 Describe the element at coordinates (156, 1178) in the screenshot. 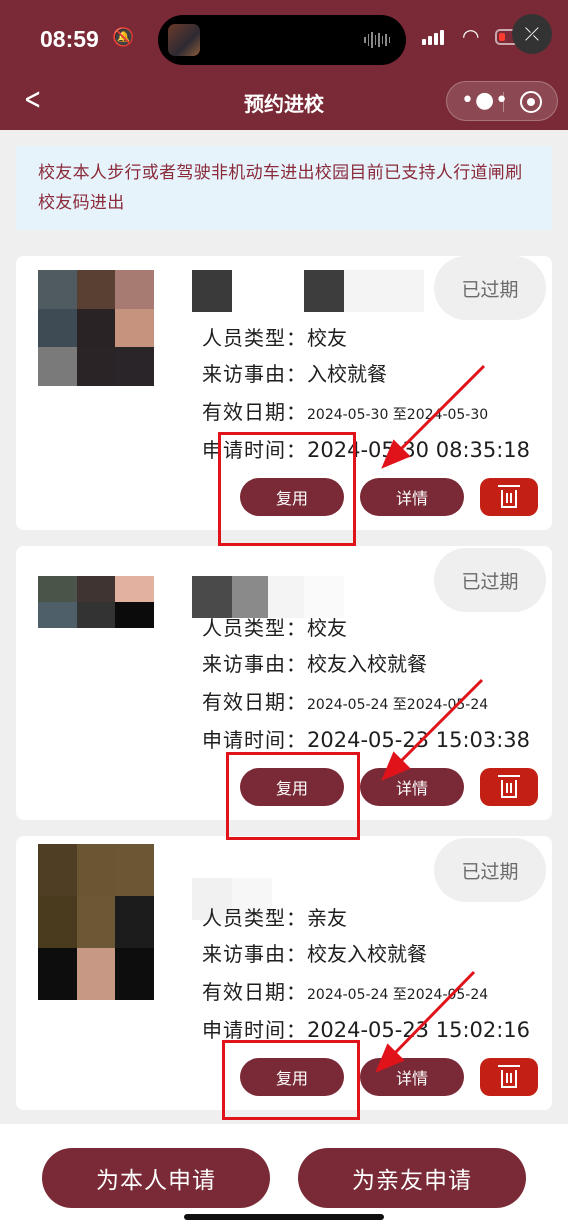

I see `apply-self-button: 为本人申请` at that location.